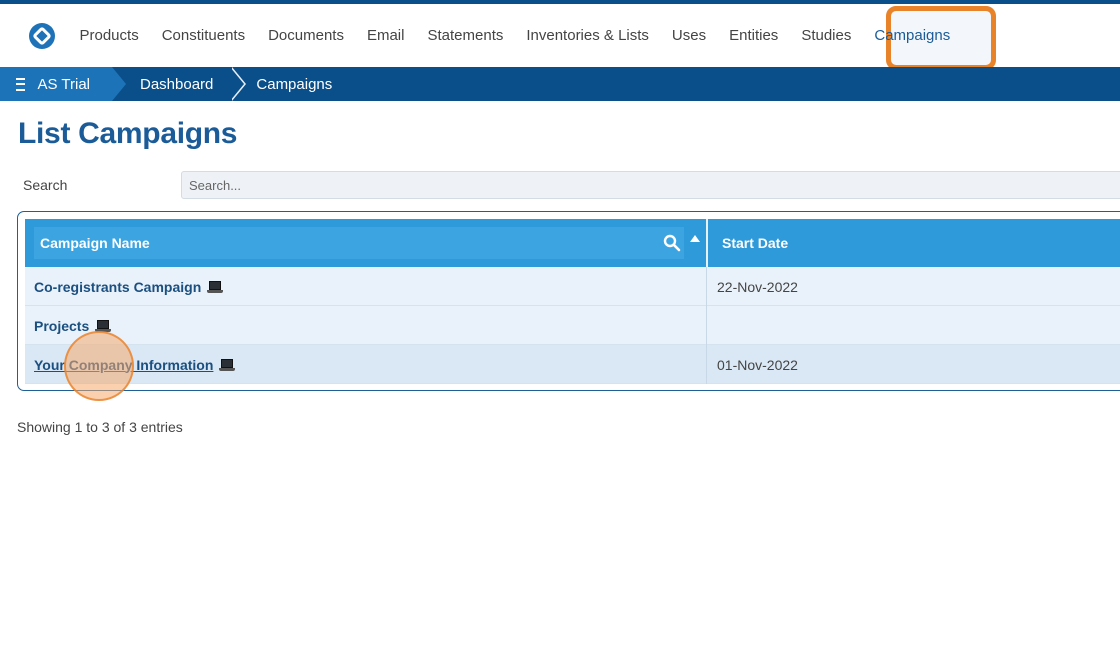  Describe the element at coordinates (688, 35) in the screenshot. I see `nav-item-uses: Uses` at that location.